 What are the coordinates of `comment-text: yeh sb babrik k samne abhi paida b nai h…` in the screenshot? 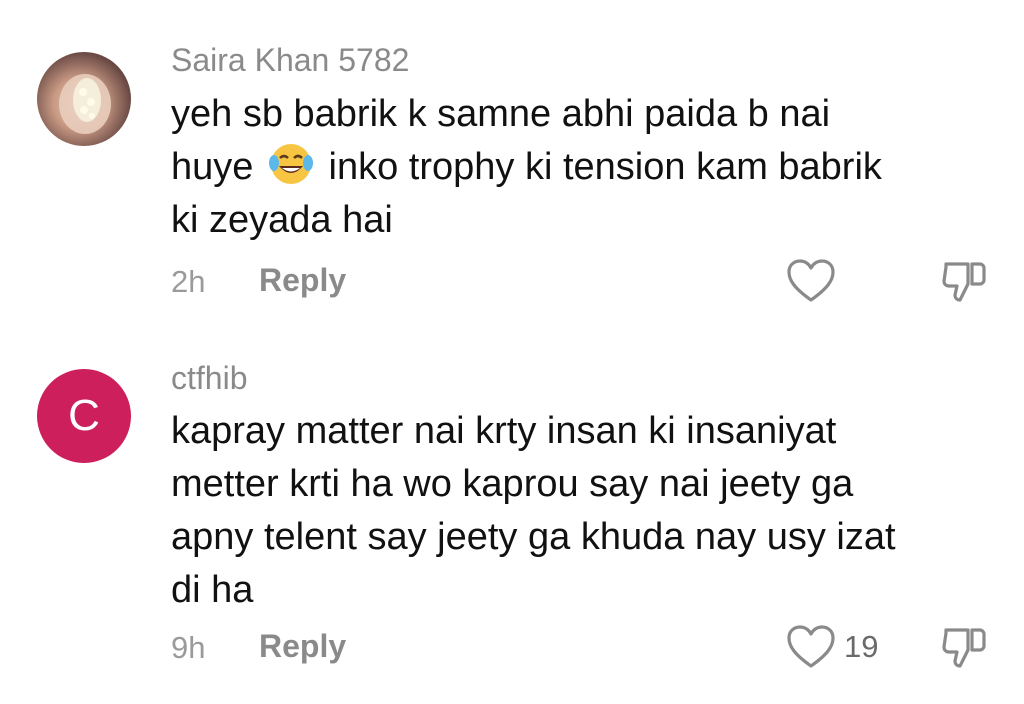 It's located at (526, 167).